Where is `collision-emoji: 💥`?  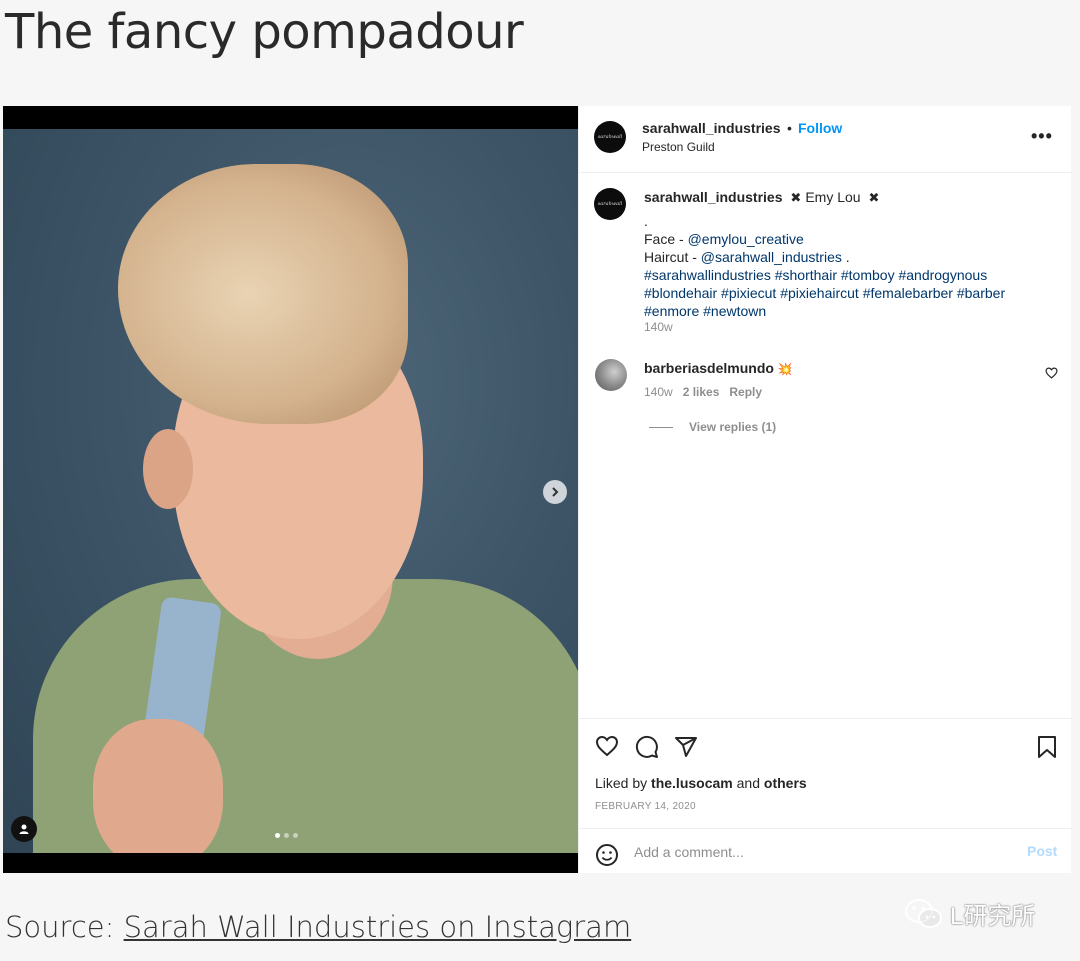
collision-emoji: 💥 is located at coordinates (785, 369).